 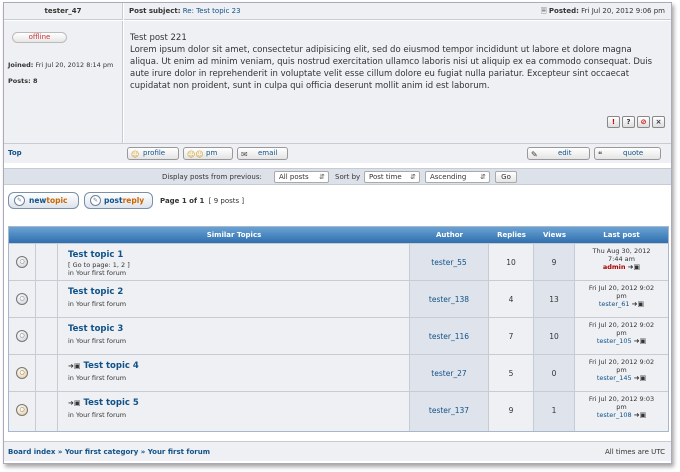 I want to click on new-topic-button: ✎ newtopic, so click(x=43, y=200).